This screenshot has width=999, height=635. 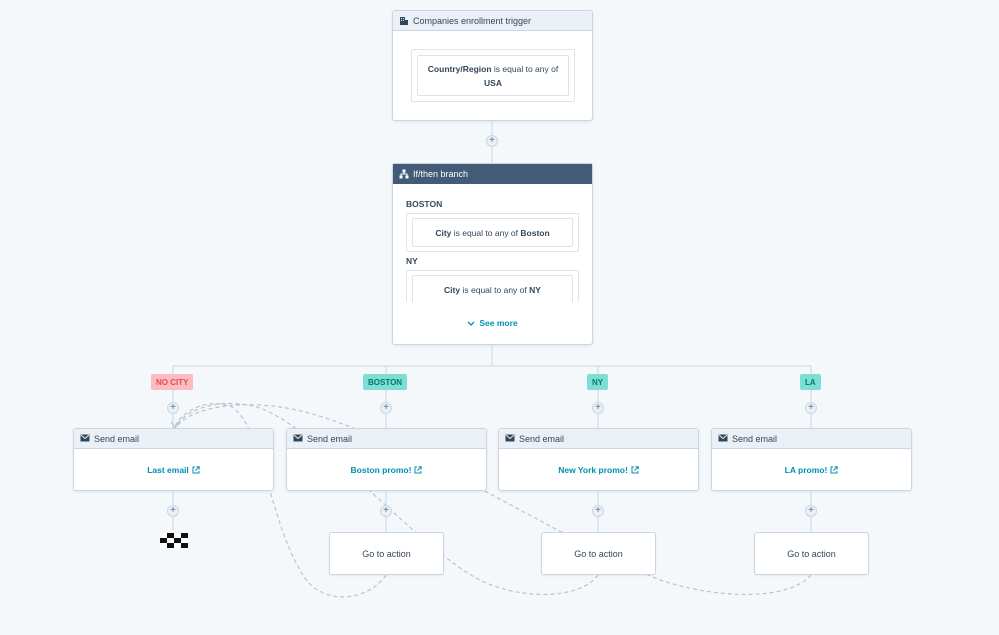 I want to click on branch-filter-ny: City is equal to any of NY, so click(x=492, y=288).